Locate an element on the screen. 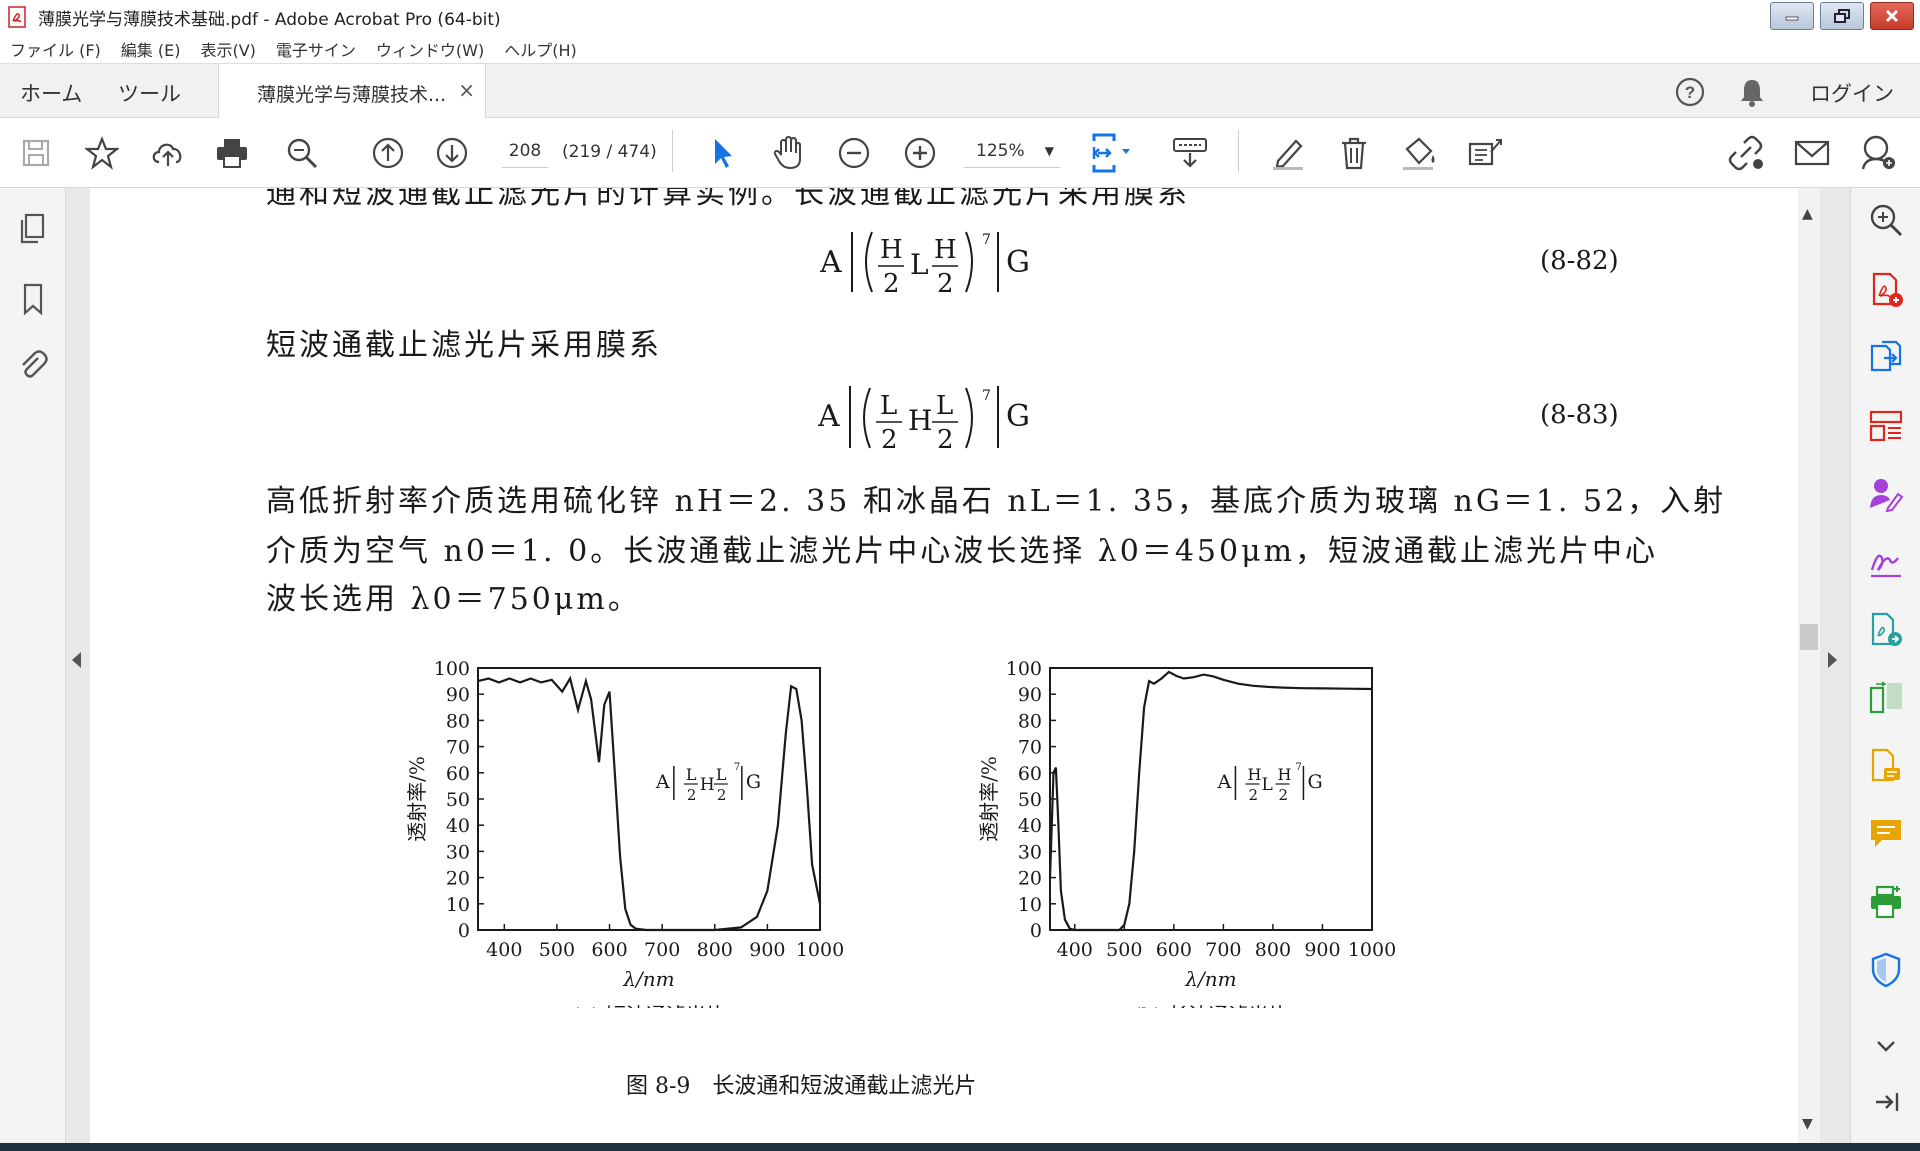 Image resolution: width=1920 pixels, height=1151 pixels. find-button is located at coordinates (302, 153).